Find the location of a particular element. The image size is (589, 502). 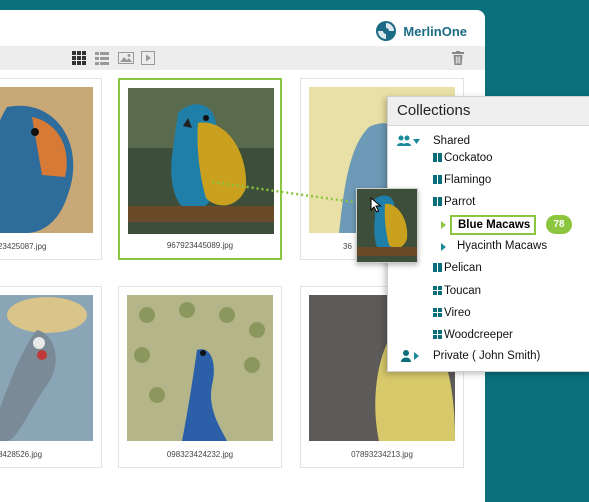

video-view-icon is located at coordinates (148, 58).